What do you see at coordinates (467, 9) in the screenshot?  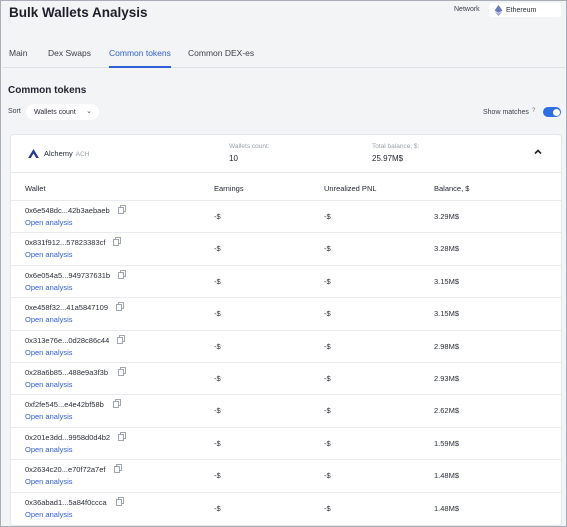 I see `network-label: Network` at bounding box center [467, 9].